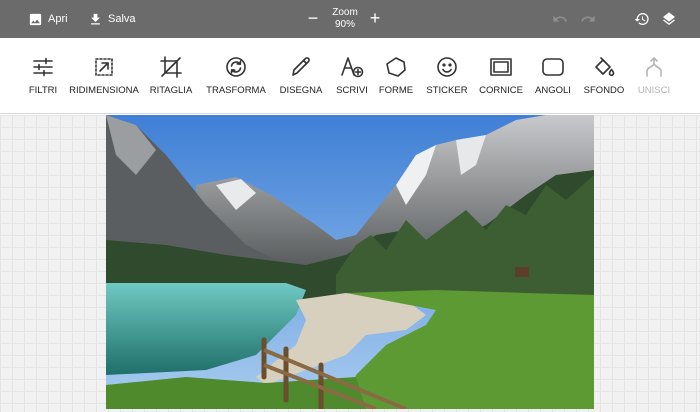 The image size is (700, 412). I want to click on text-add-icon, so click(352, 67).